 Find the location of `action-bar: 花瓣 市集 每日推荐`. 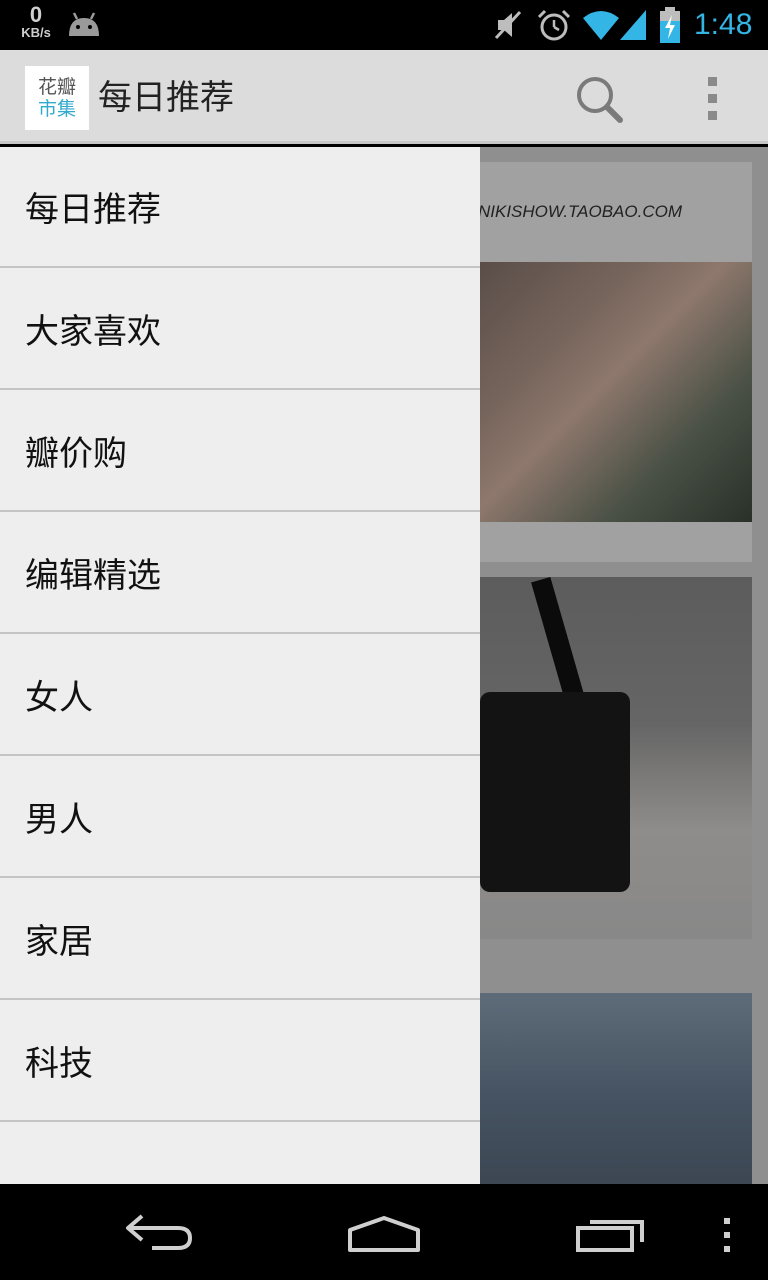

action-bar: 花瓣 市集 每日推荐 is located at coordinates (384, 97).